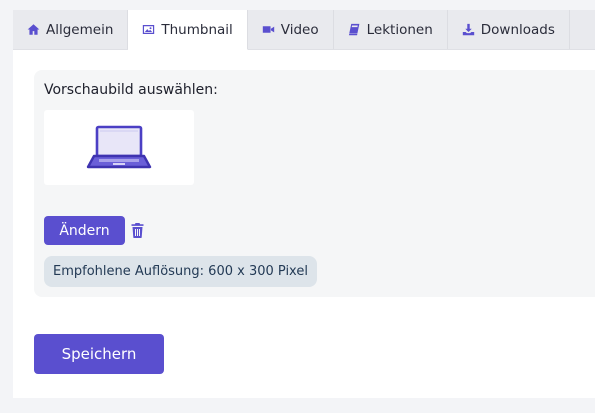 This screenshot has height=413, width=595. I want to click on resolution-hint: Empfohlene Auflösung: 600 x 300 Pixel, so click(180, 271).